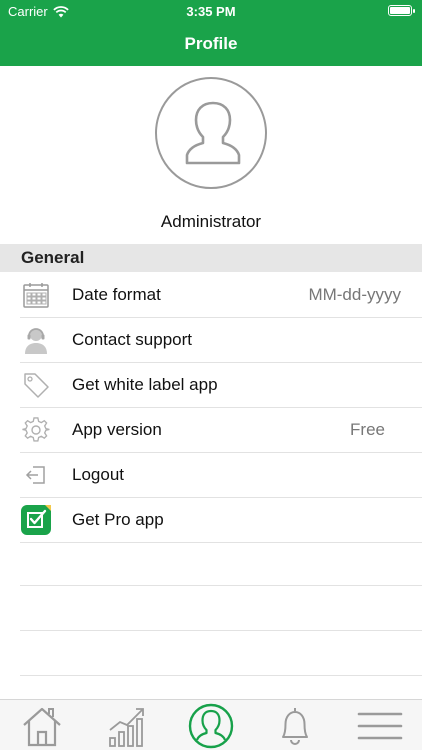 The width and height of the screenshot is (422, 750). I want to click on status-bar: Carrier 3:35 PM, so click(211, 11).